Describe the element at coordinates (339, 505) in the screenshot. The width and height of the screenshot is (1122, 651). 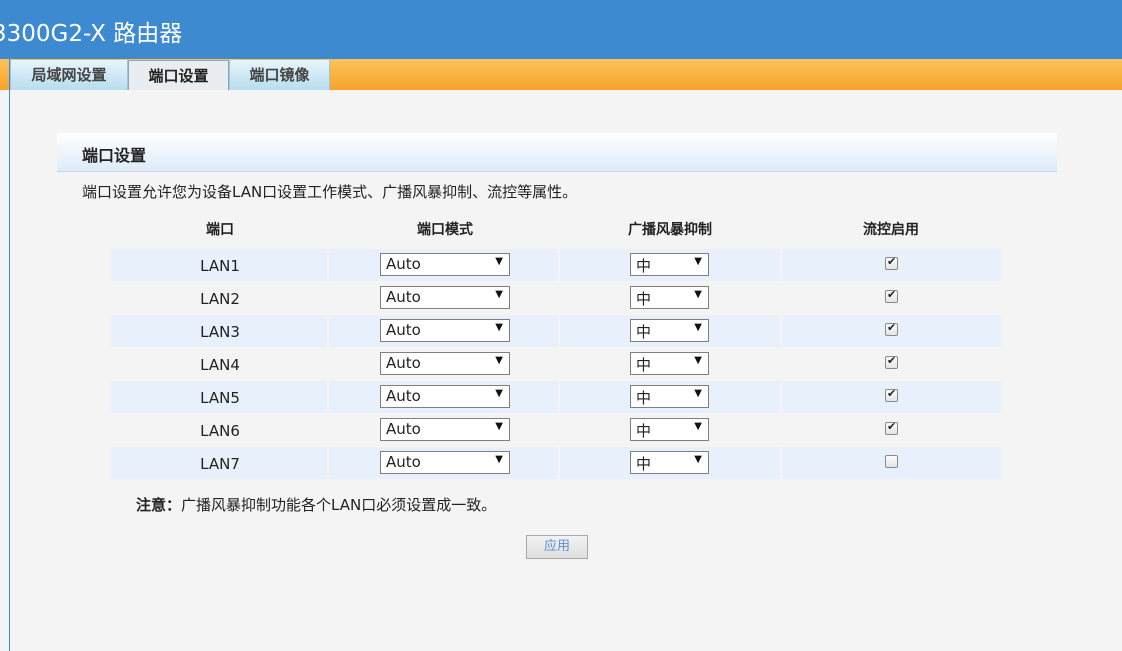
I see `note-text: 广播风暴抑制功能各个LAN口必须设置成一致。` at that location.